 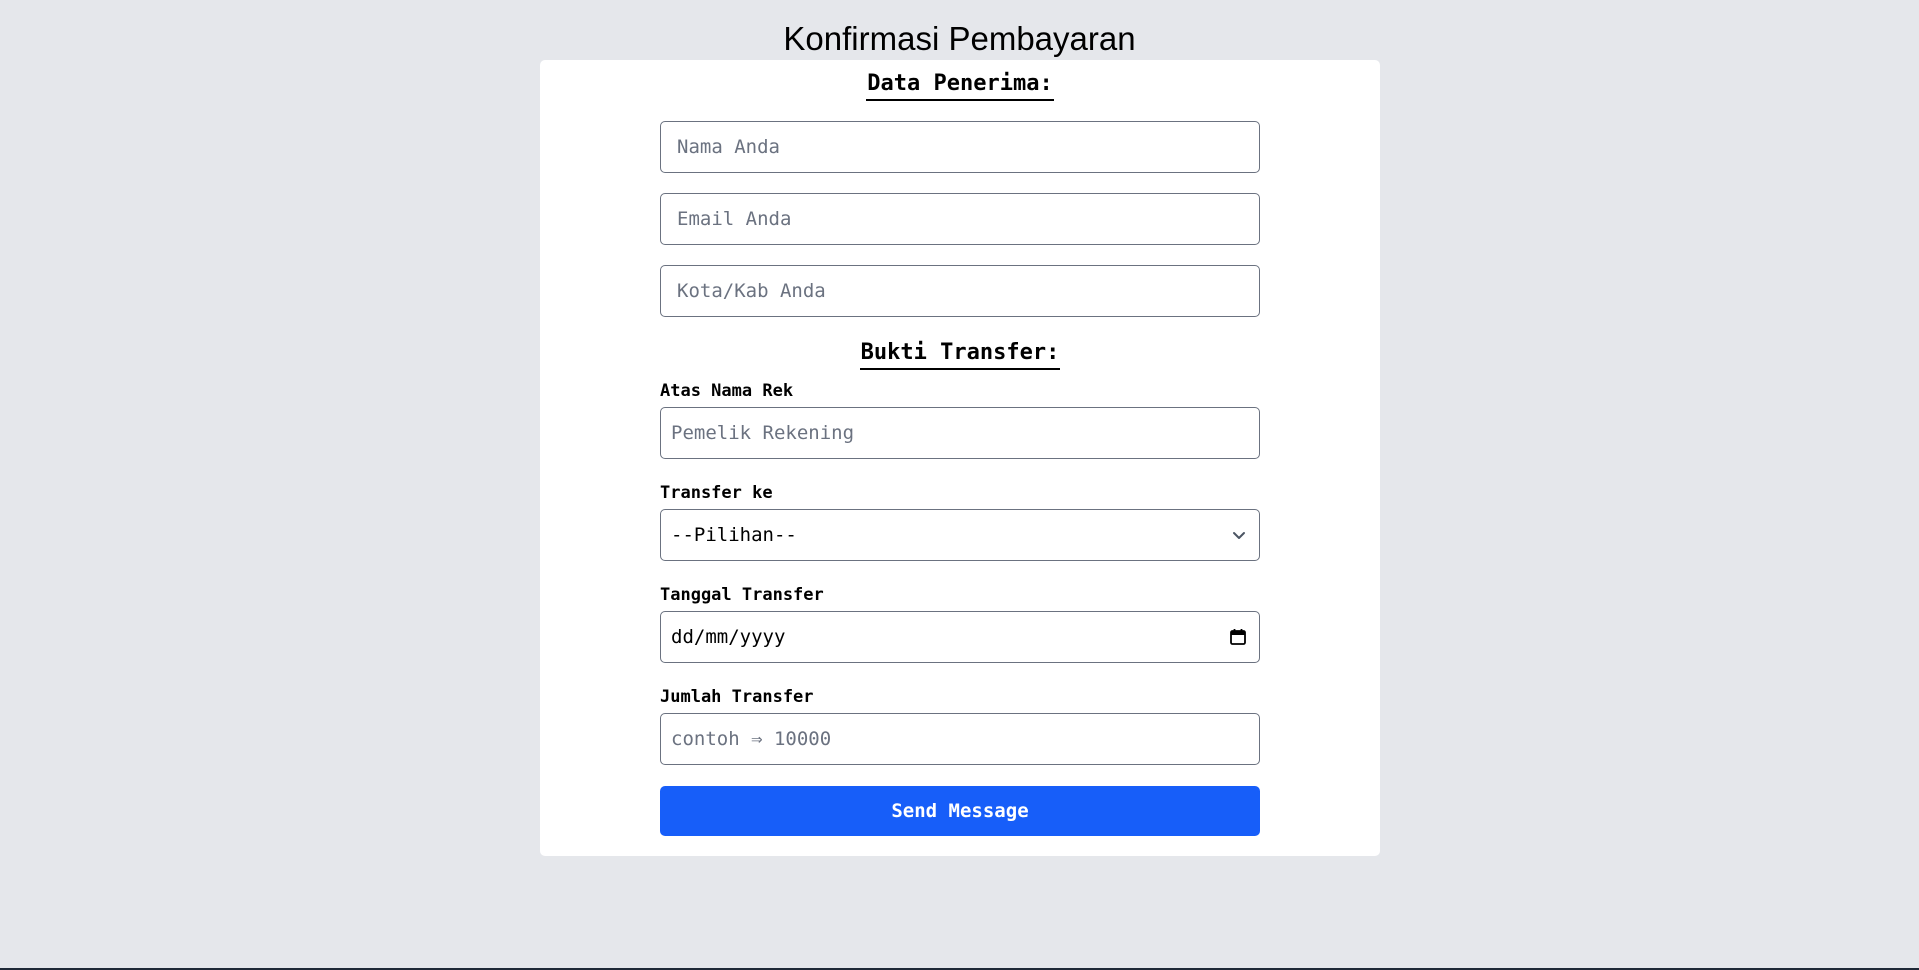 What do you see at coordinates (1238, 637) in the screenshot?
I see `calendar-icon` at bounding box center [1238, 637].